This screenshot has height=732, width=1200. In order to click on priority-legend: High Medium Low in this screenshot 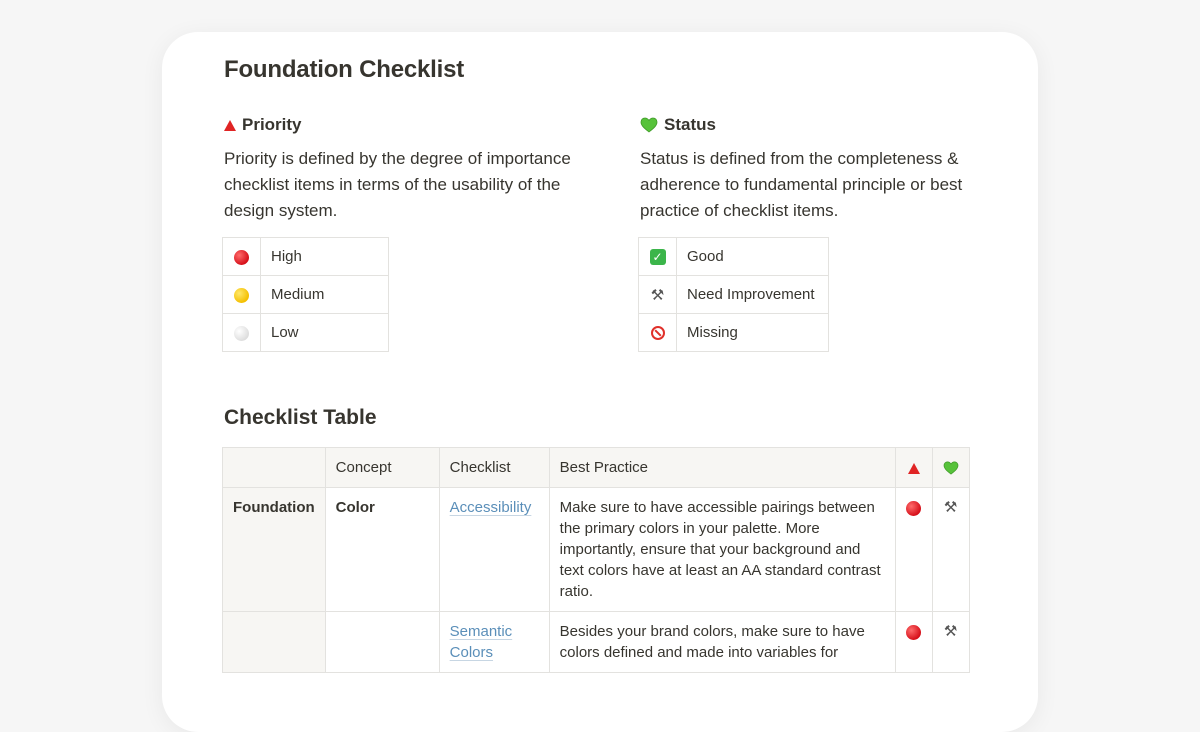, I will do `click(305, 294)`.